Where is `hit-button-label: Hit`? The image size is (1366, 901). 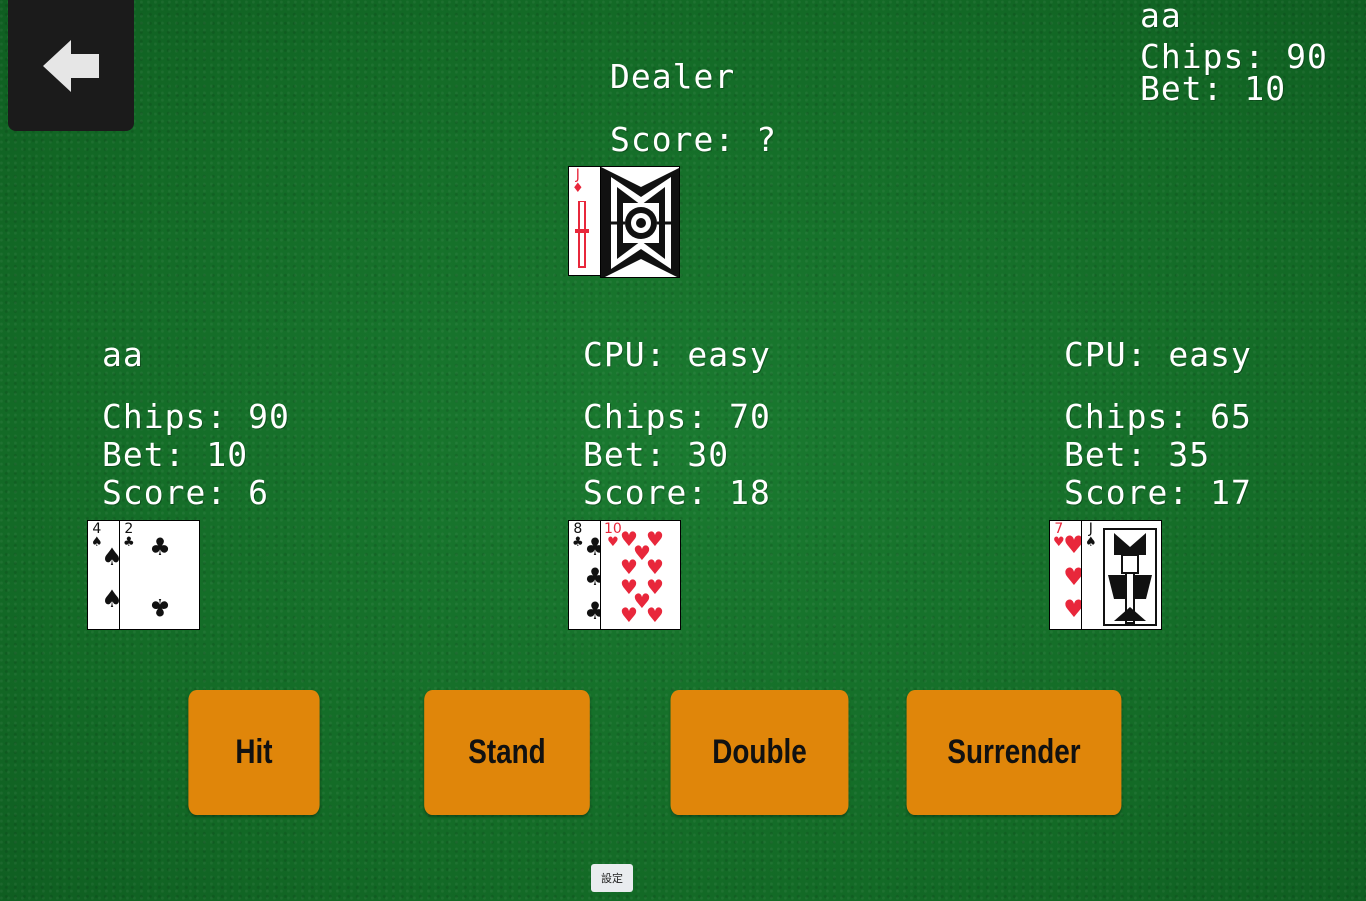
hit-button-label: Hit is located at coordinates (254, 752).